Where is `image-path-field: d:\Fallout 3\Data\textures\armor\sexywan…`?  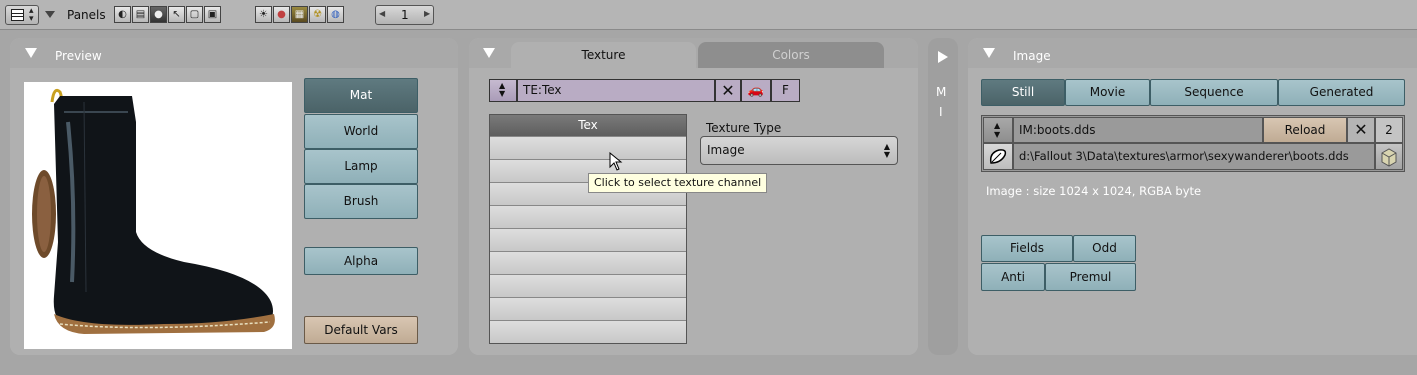 image-path-field: d:\Fallout 3\Data\textures\armor\sexywan… is located at coordinates (1194, 156).